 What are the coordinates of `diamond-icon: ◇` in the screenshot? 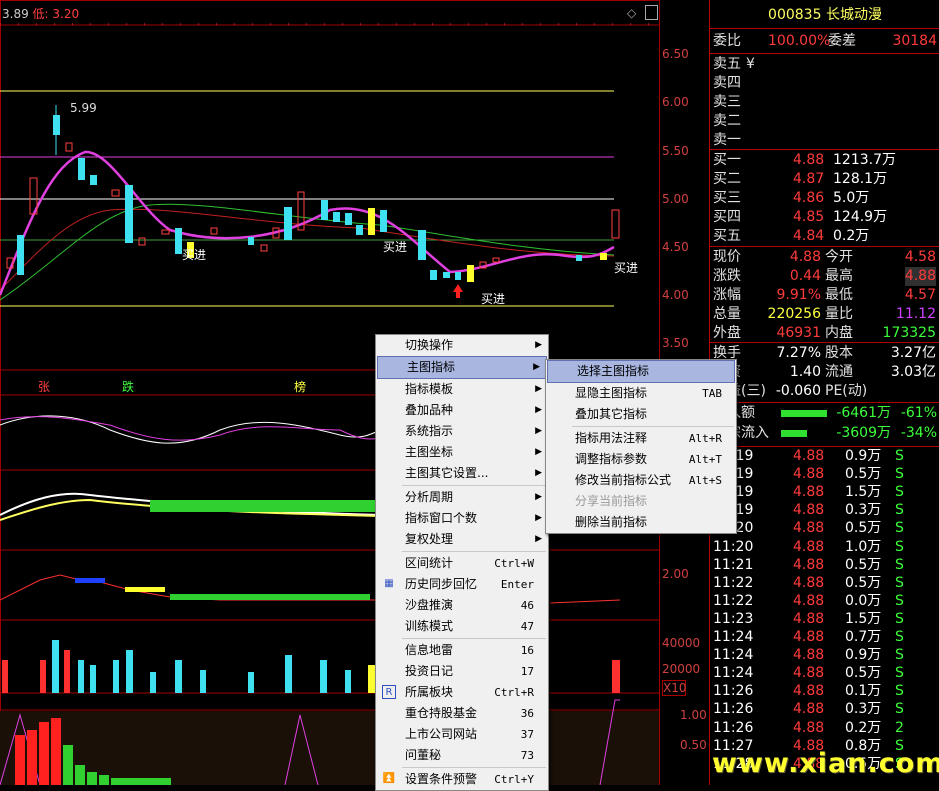 It's located at (631, 13).